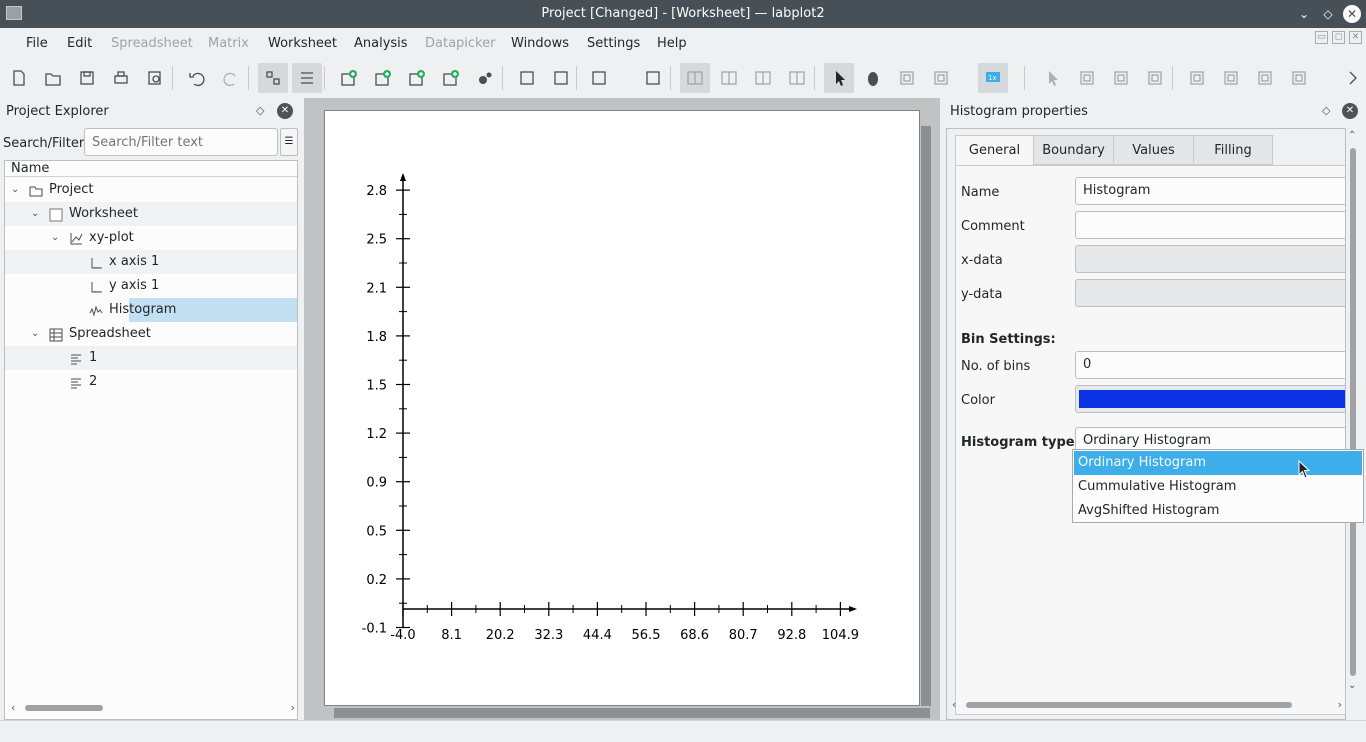 This screenshot has height=742, width=1366. I want to click on add-plot-button, so click(599, 78).